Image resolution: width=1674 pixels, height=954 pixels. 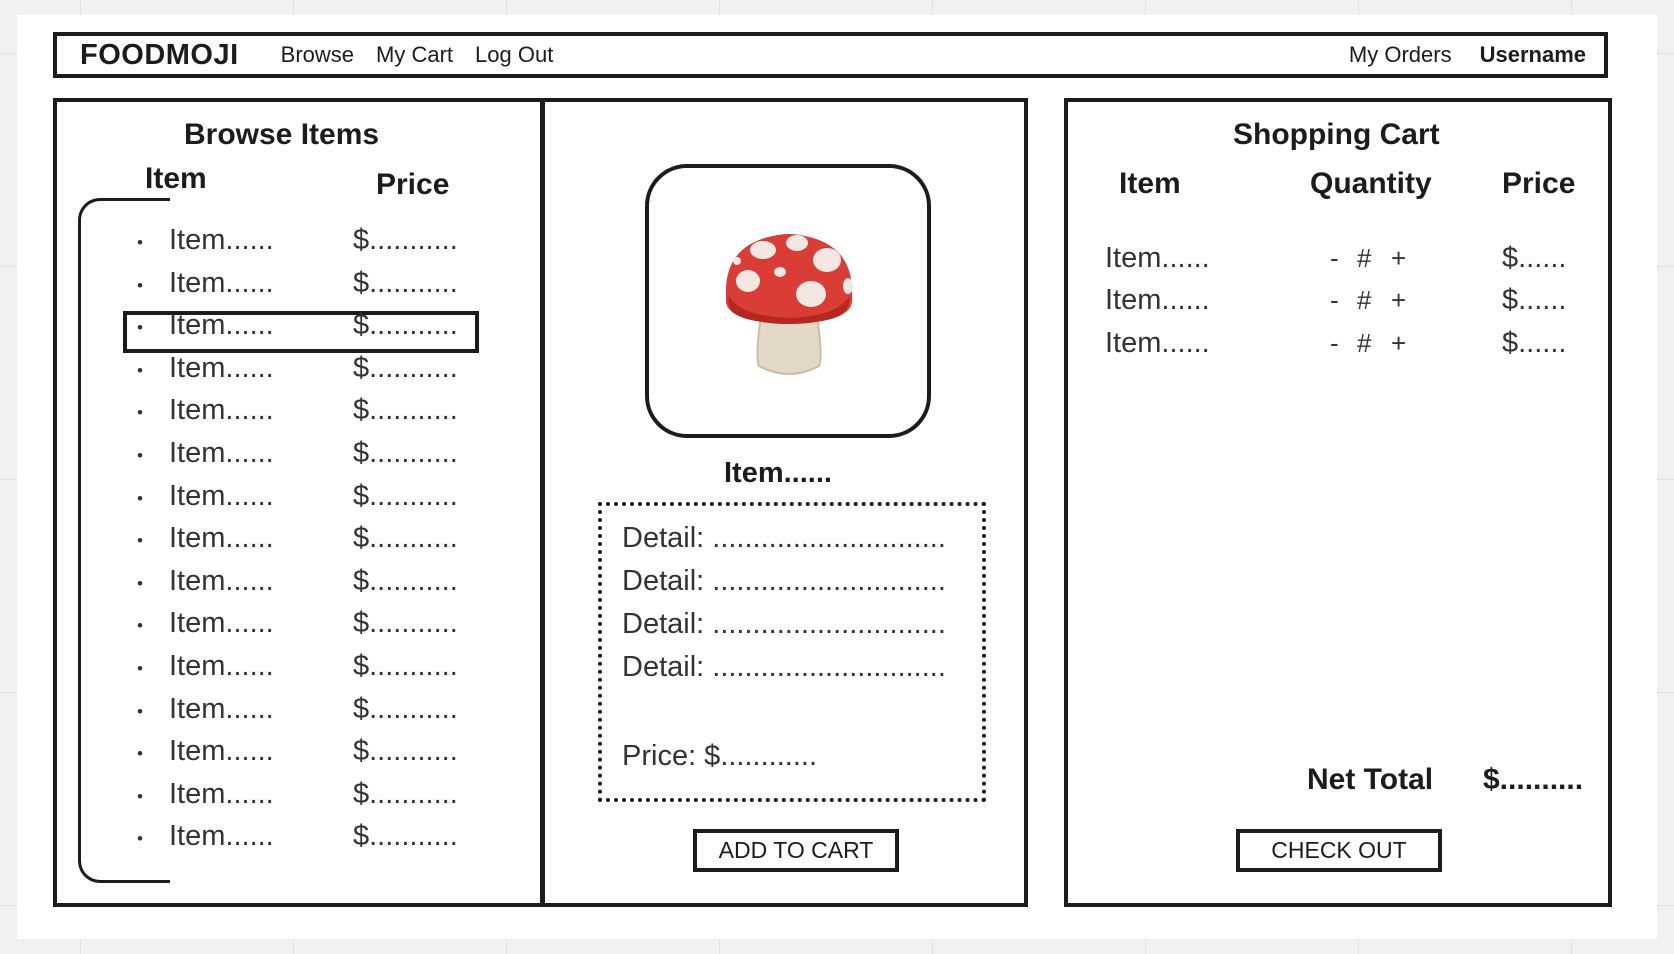 What do you see at coordinates (413, 184) in the screenshot?
I see `browse-col-price: Price` at bounding box center [413, 184].